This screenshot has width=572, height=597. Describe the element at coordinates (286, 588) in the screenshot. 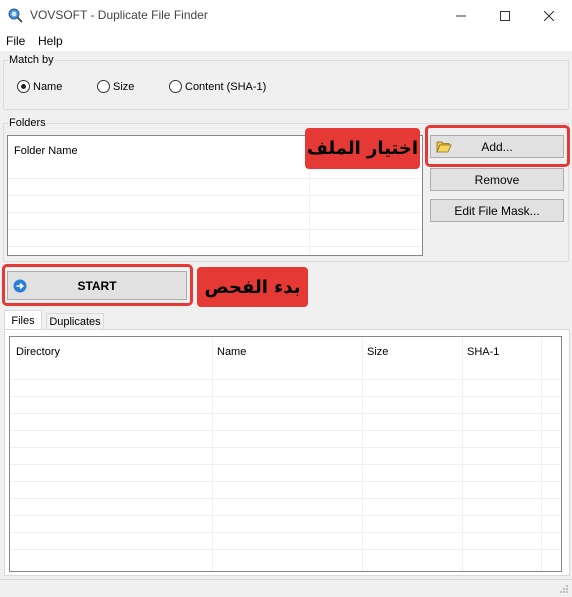

I see `status-bar` at that location.